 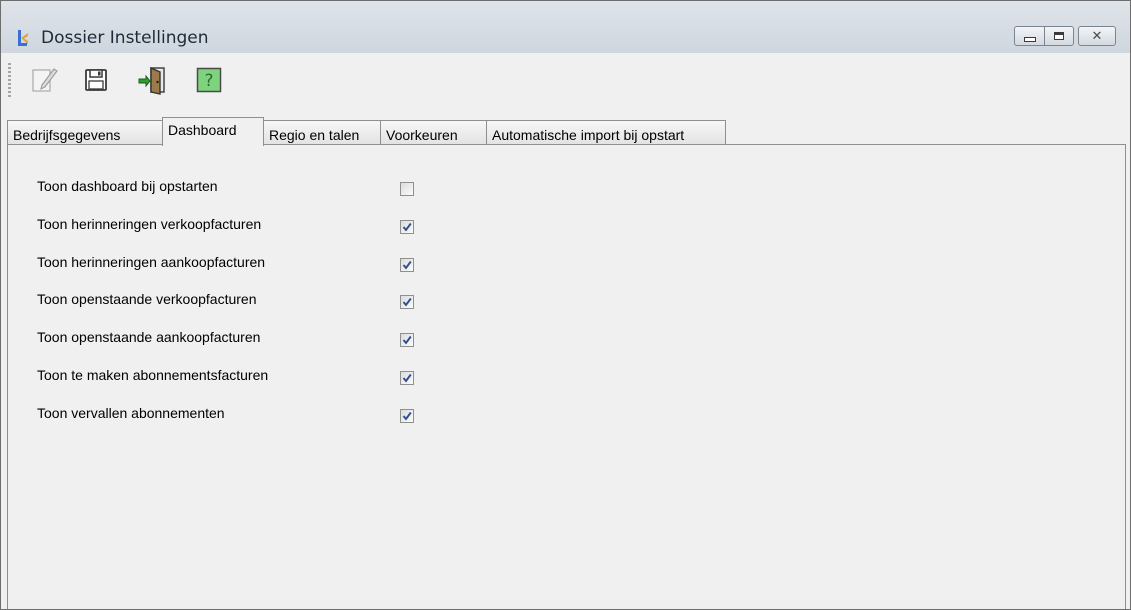 I want to click on tab-label: Regio en talen, so click(x=314, y=135).